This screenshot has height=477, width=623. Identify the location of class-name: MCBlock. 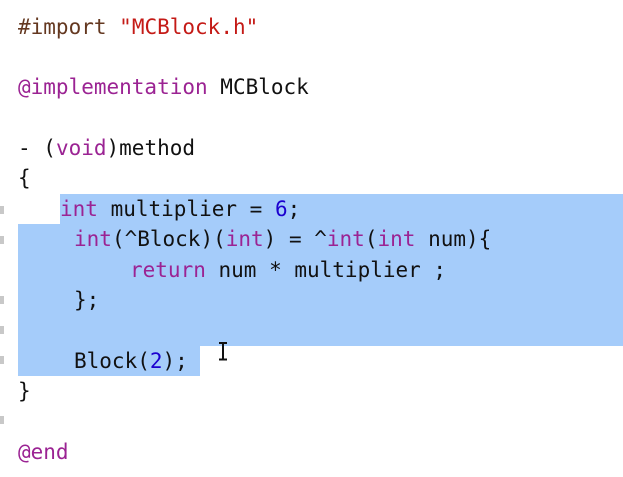
(258, 87).